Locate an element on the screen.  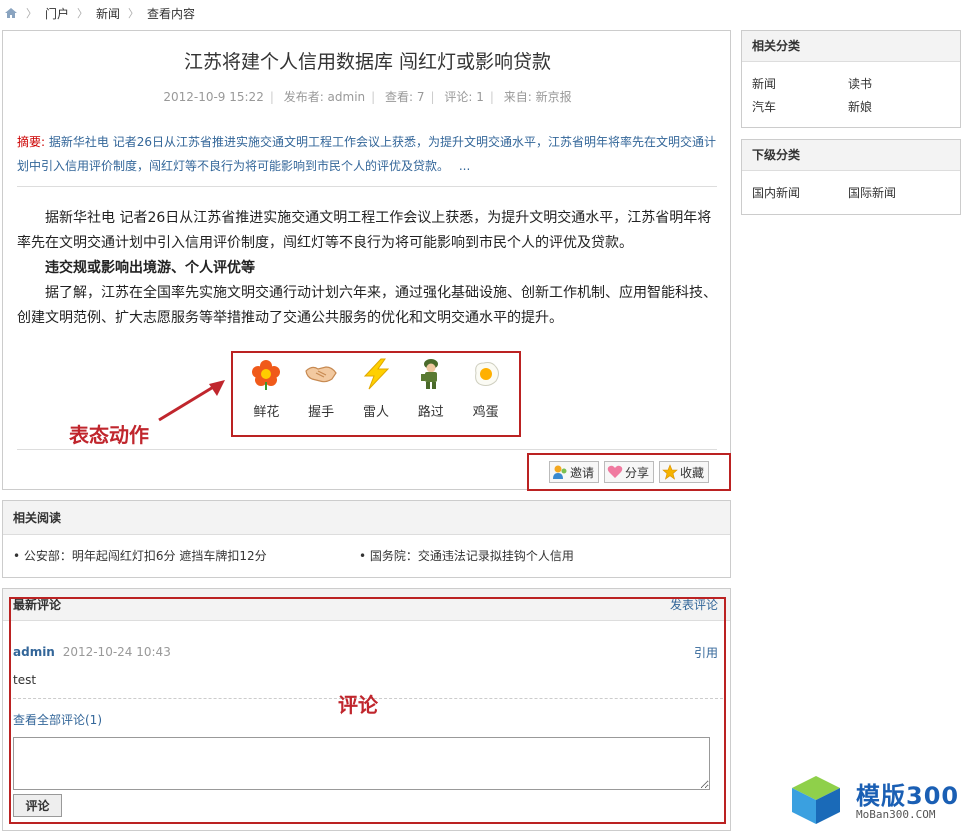
reaction-annotation: 表态动作 is located at coordinates (109, 435).